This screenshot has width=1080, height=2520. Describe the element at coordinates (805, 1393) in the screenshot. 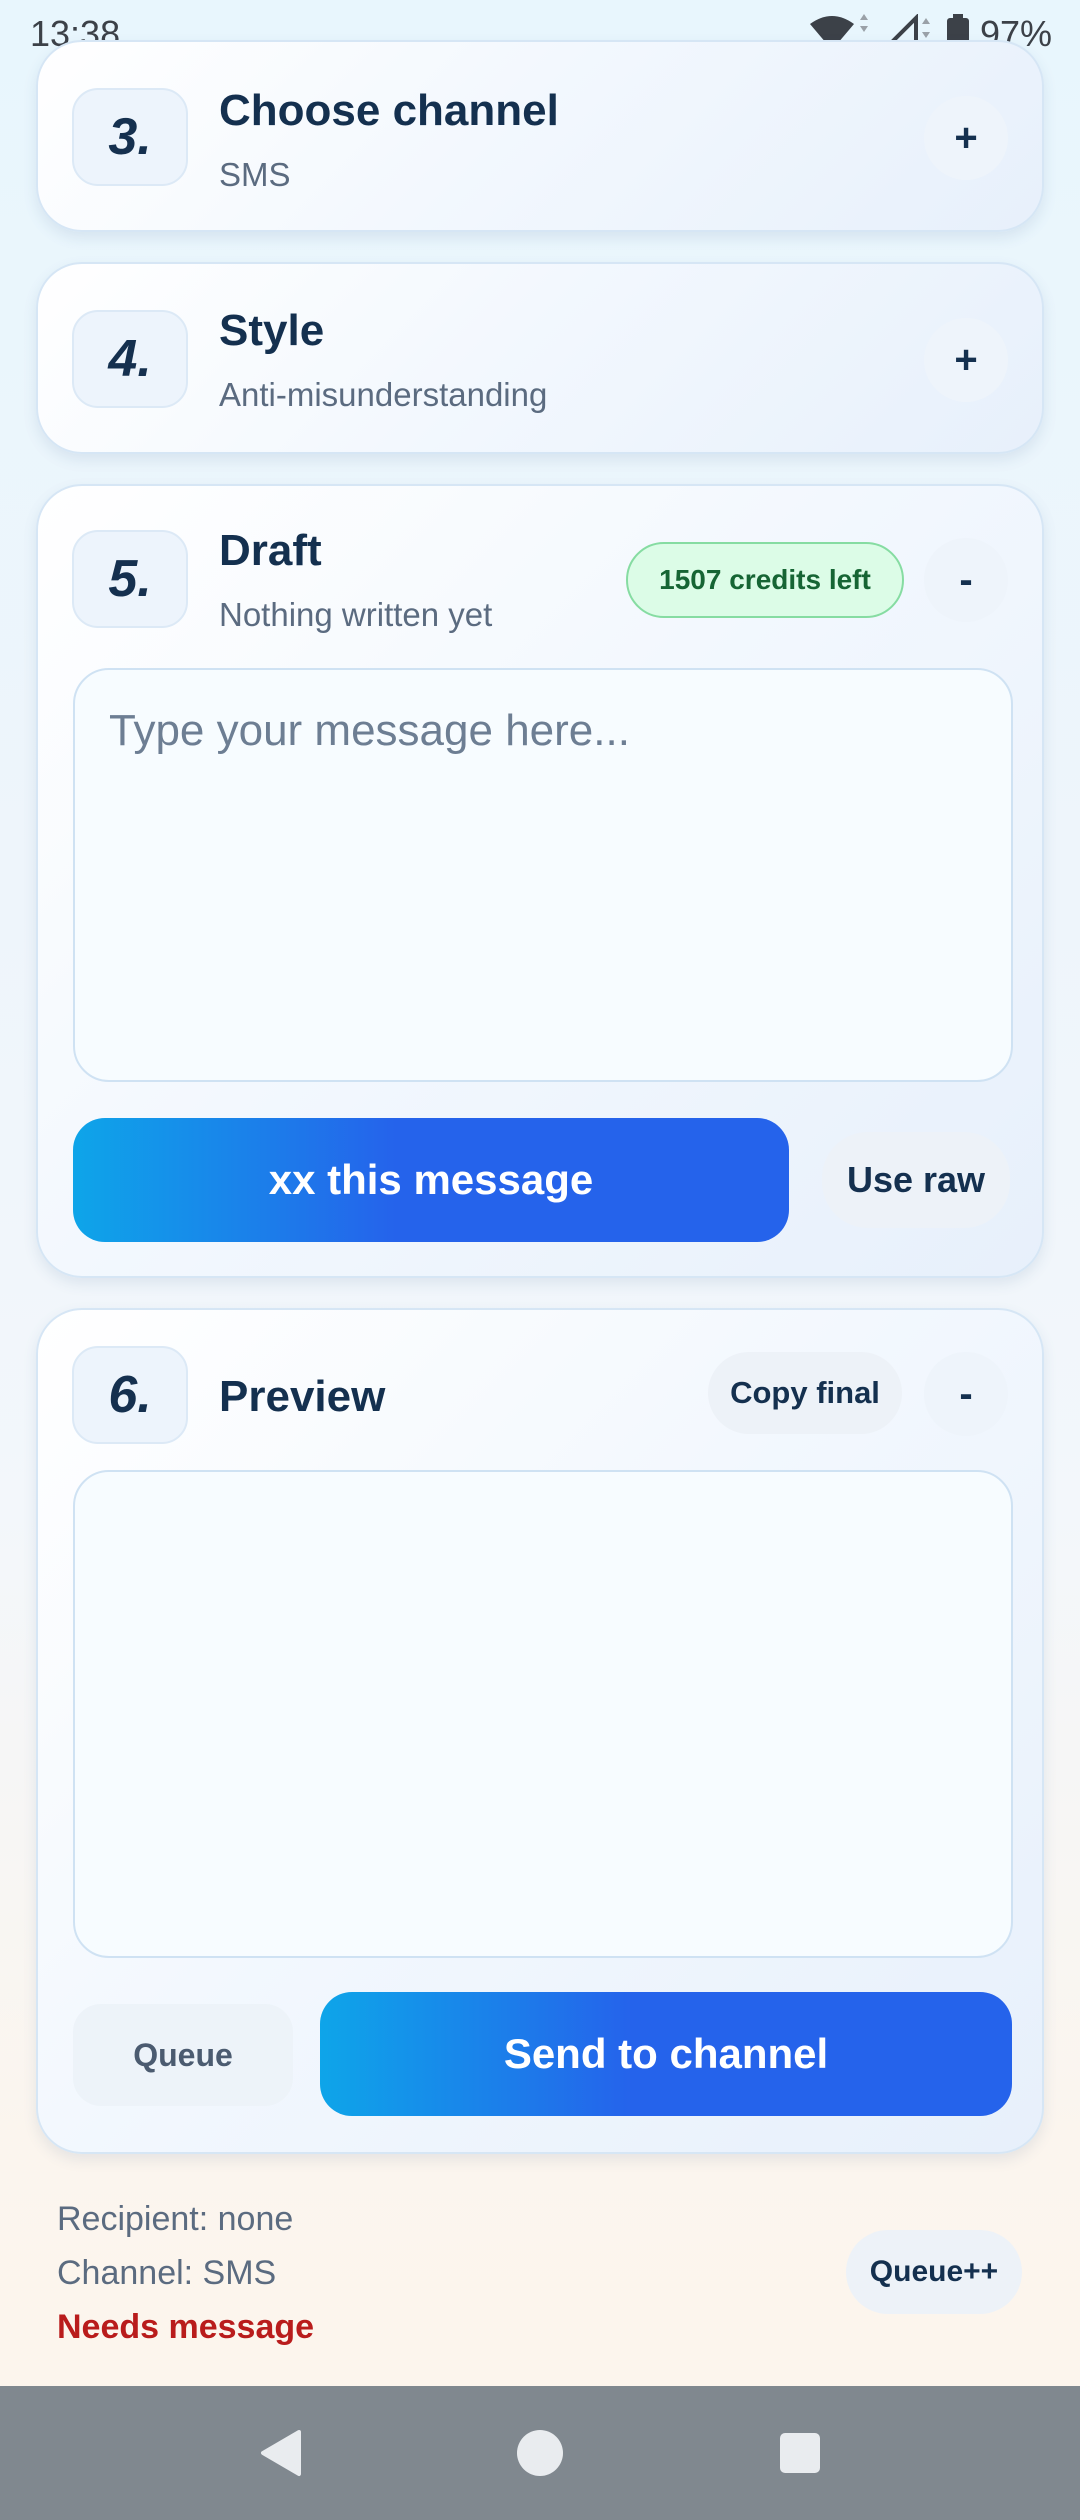

I see `copy-final-button: Copy final` at that location.